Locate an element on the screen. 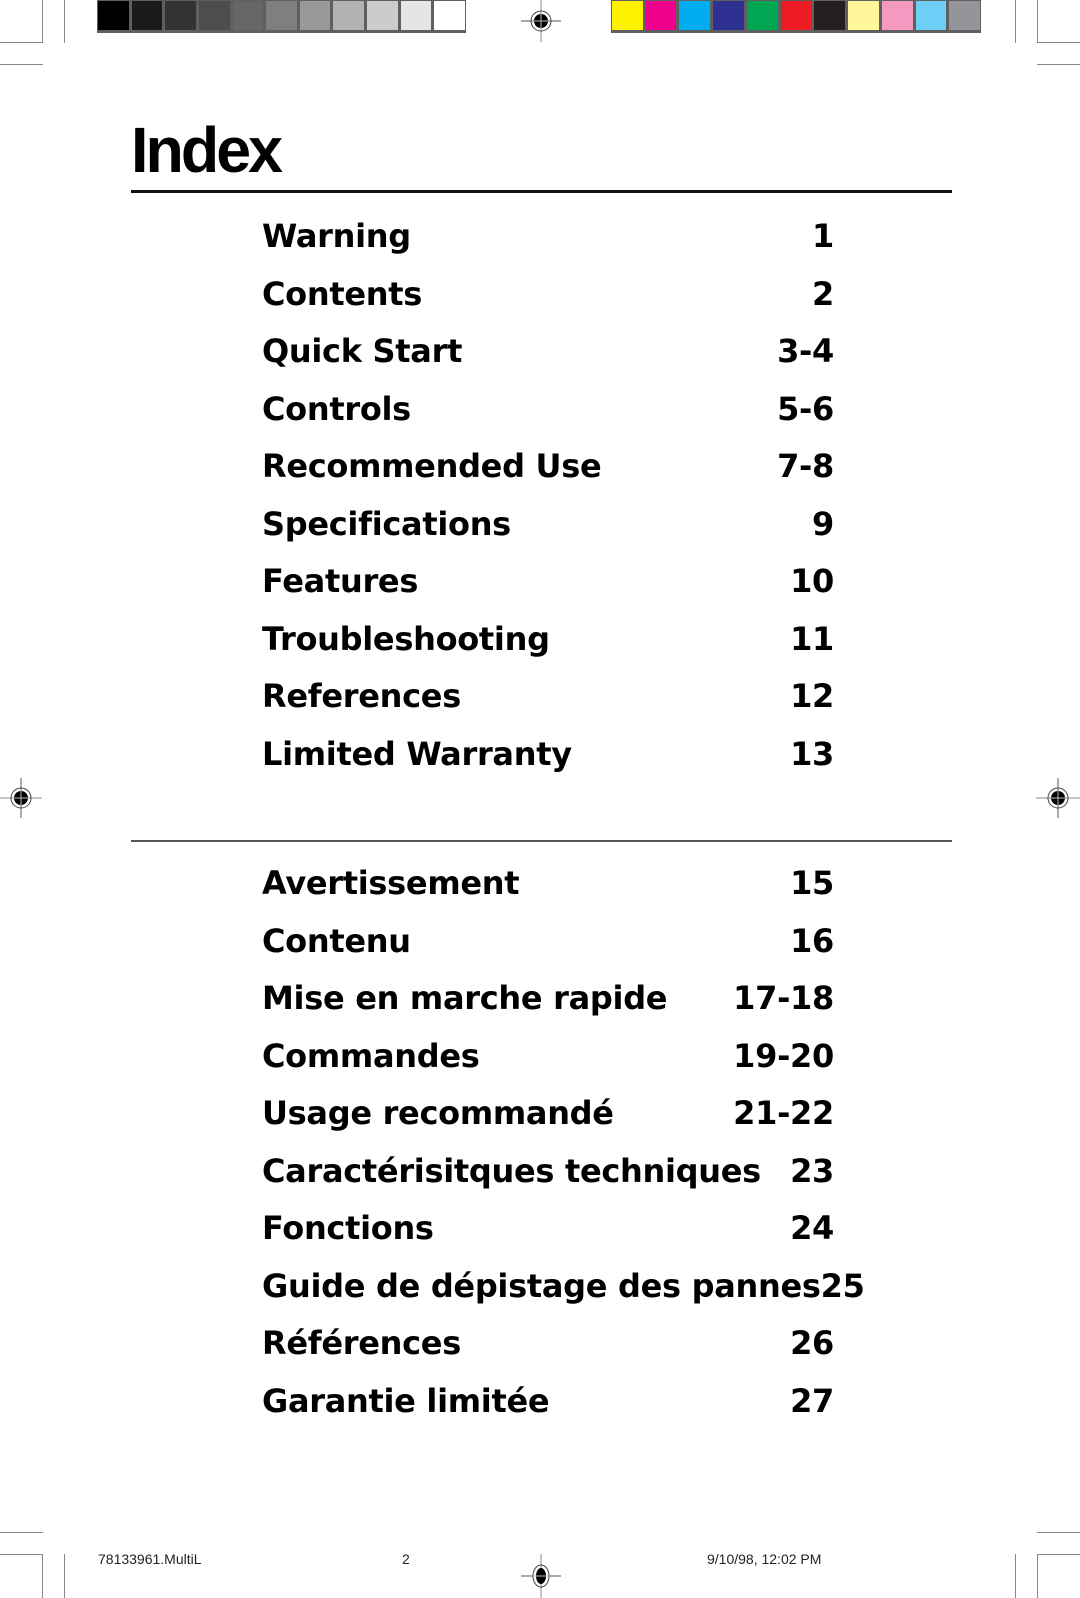 This screenshot has width=1080, height=1598. footer-file-name: 78133961.MultiL is located at coordinates (150, 1559).